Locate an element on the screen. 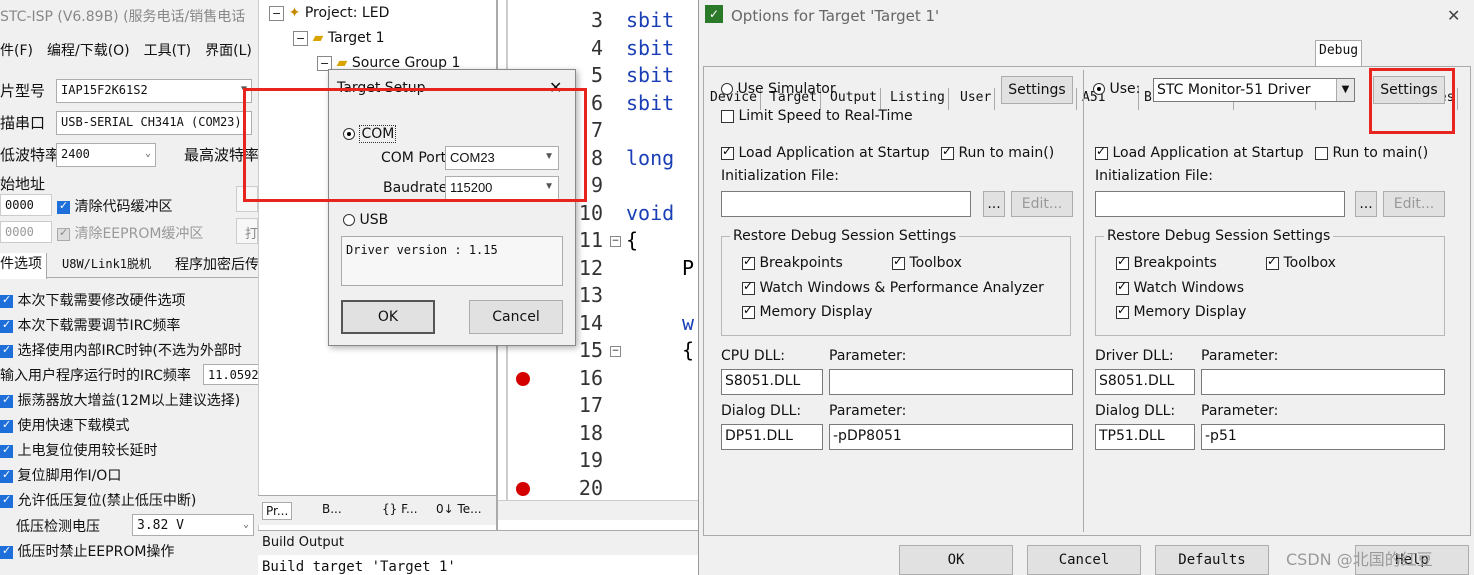 The height and width of the screenshot is (575, 1474). option-no-eeprom-low-voltage: 低压时禁止EEPROM操作 is located at coordinates (87, 551).